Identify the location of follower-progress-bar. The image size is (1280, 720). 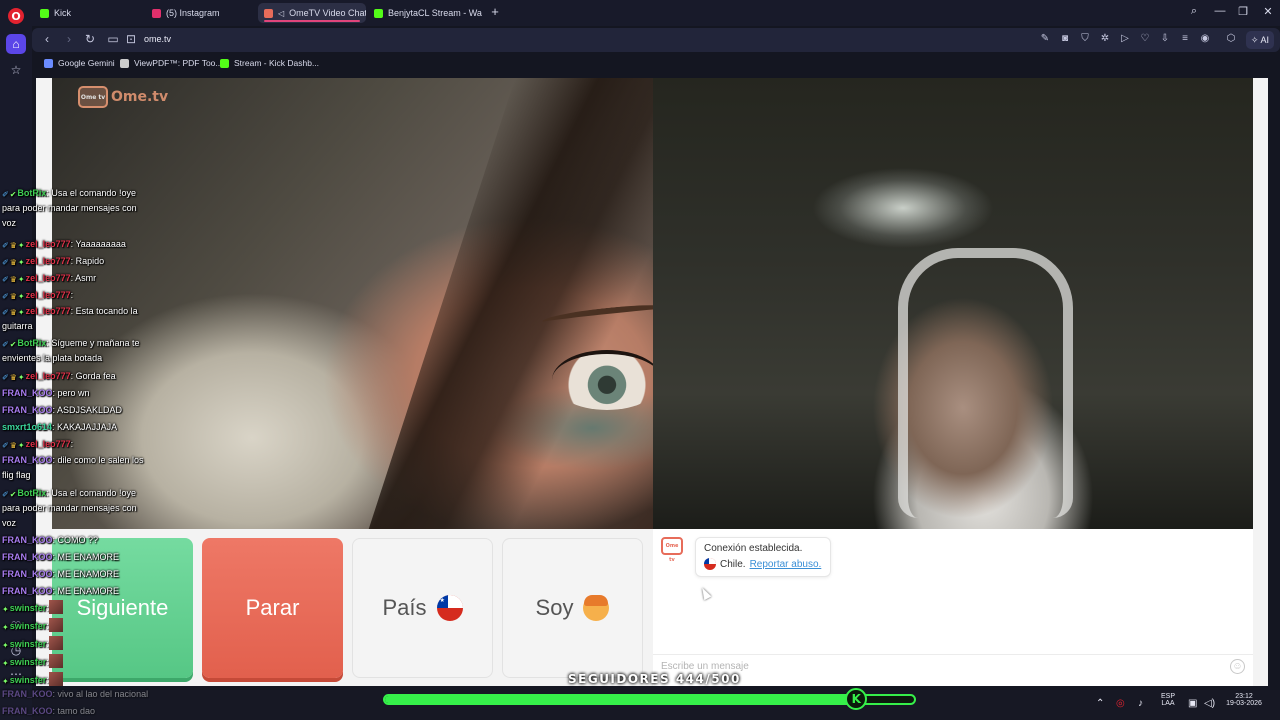
(649, 699).